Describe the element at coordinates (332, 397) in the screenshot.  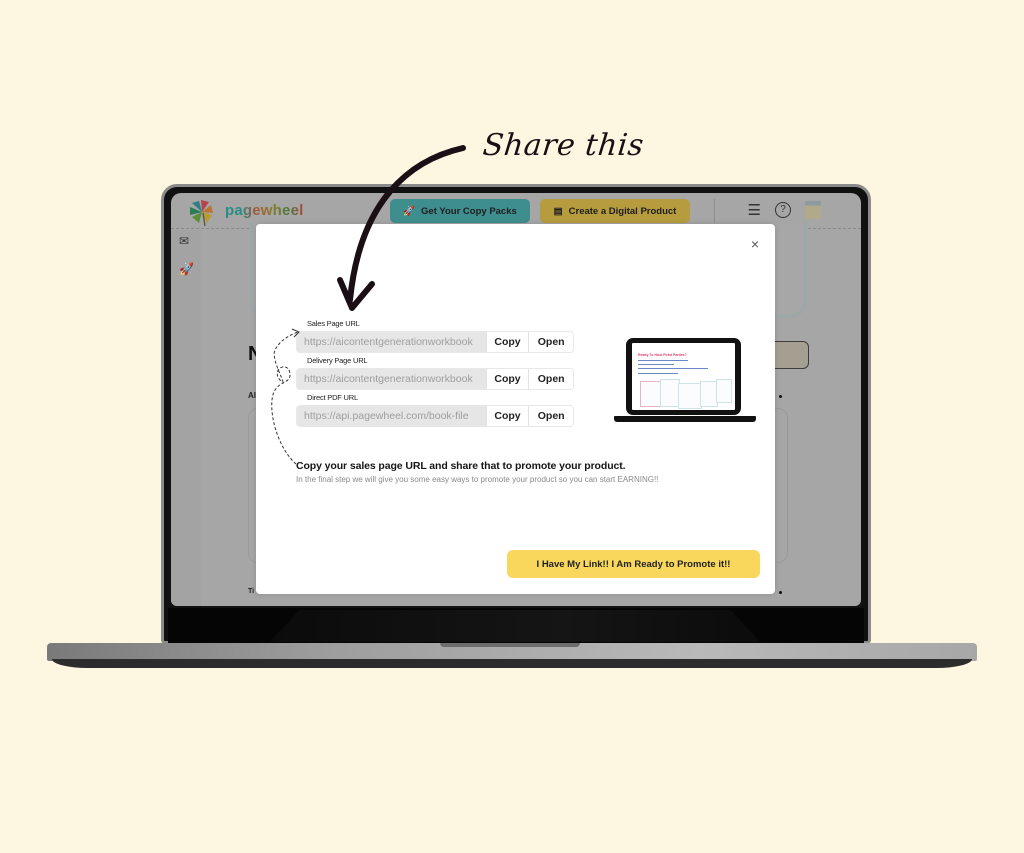
I see `direct-pdf-url-label: Direct PDF URL` at that location.